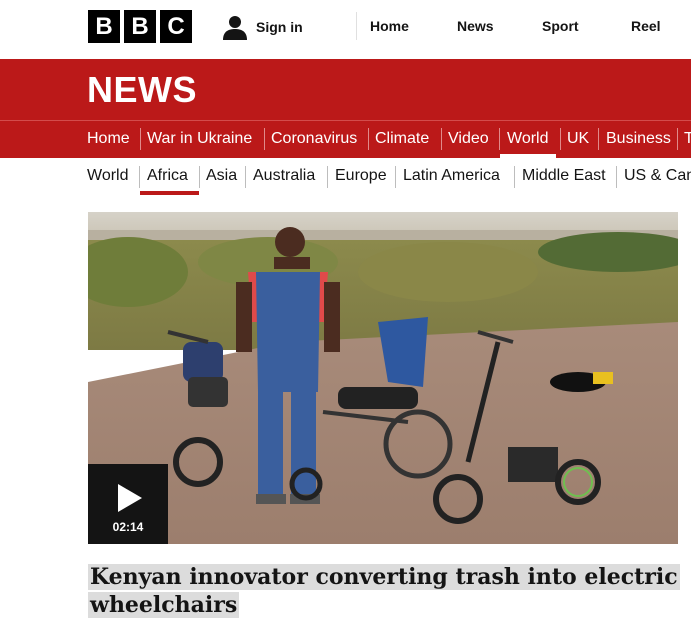  Describe the element at coordinates (578, 139) in the screenshot. I see `nav-uk: UK` at that location.